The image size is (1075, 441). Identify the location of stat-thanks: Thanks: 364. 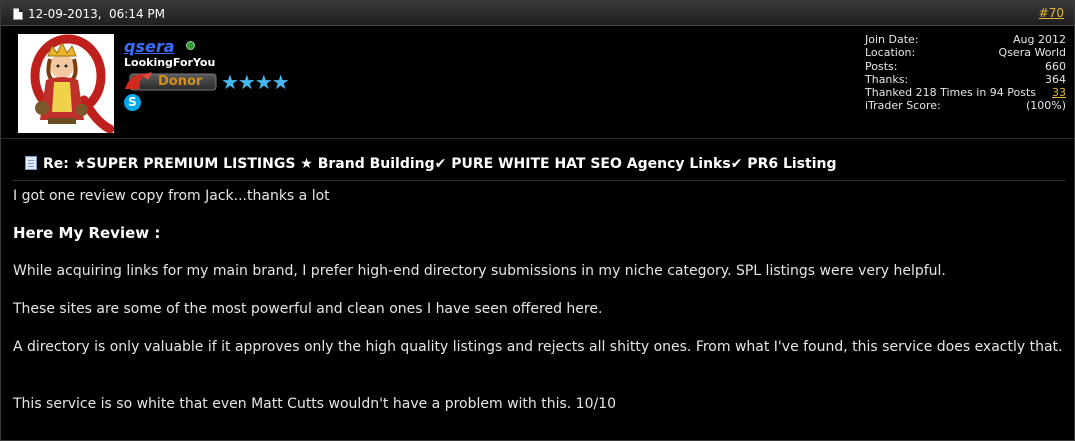
(965, 79).